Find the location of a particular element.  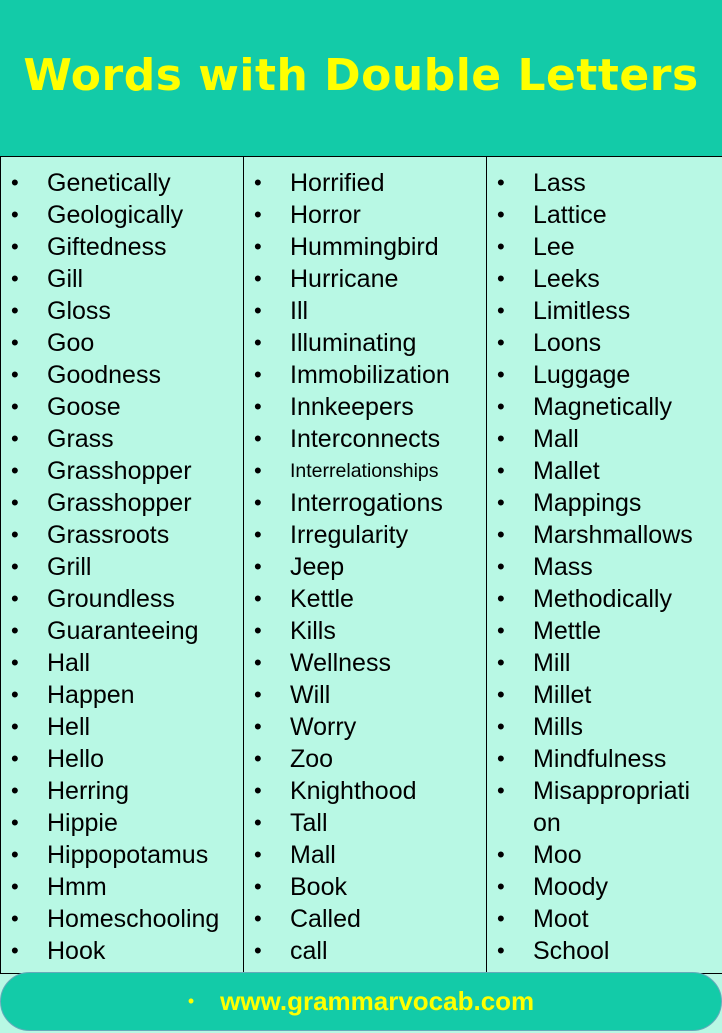

word-text: Gill is located at coordinates (65, 279).